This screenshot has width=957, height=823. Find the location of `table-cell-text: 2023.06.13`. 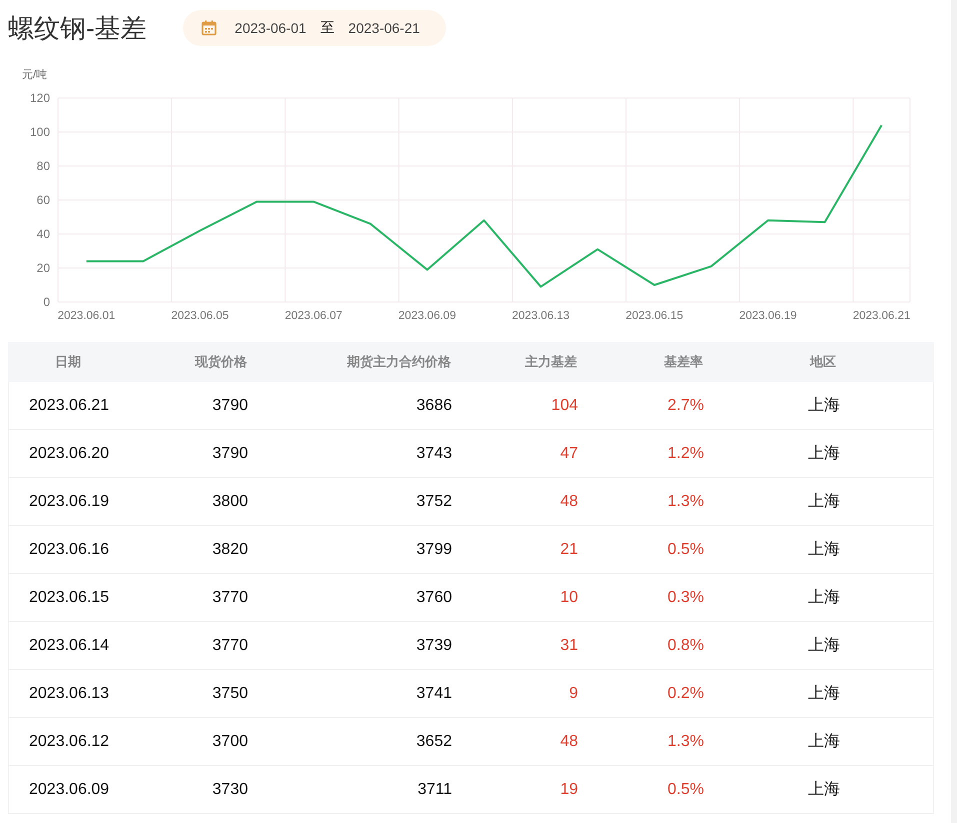

table-cell-text: 2023.06.13 is located at coordinates (69, 693).